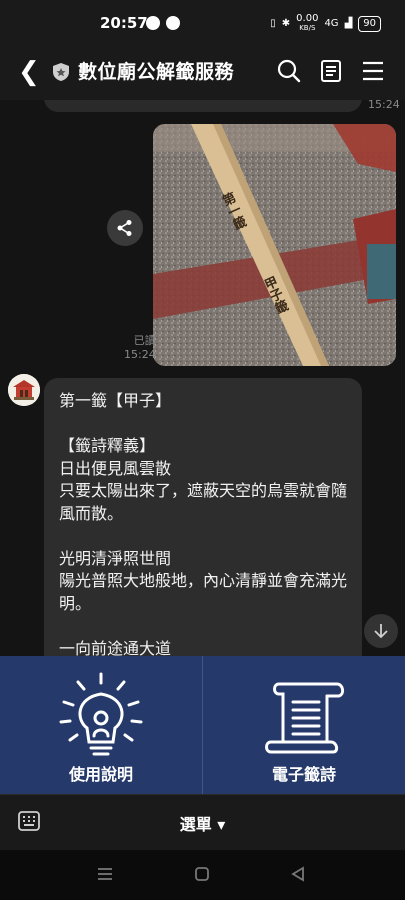  I want to click on e-fortune-poem-button: 電子籤詩, so click(304, 725).